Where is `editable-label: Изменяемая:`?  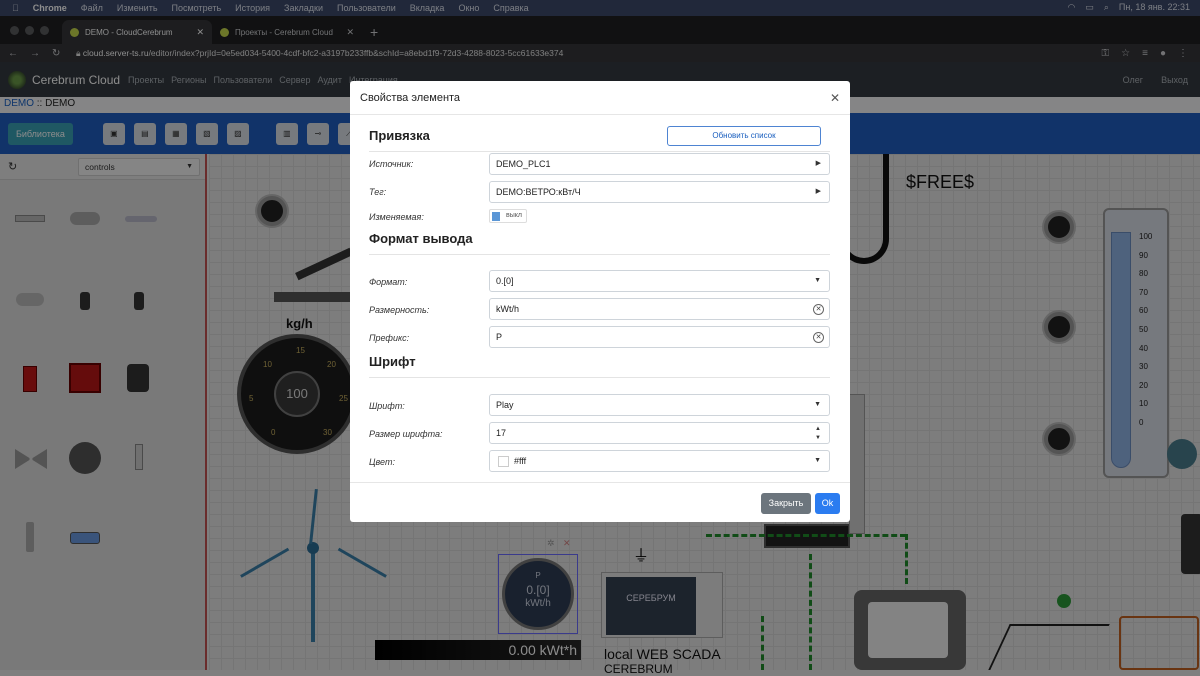 editable-label: Изменяемая: is located at coordinates (396, 217).